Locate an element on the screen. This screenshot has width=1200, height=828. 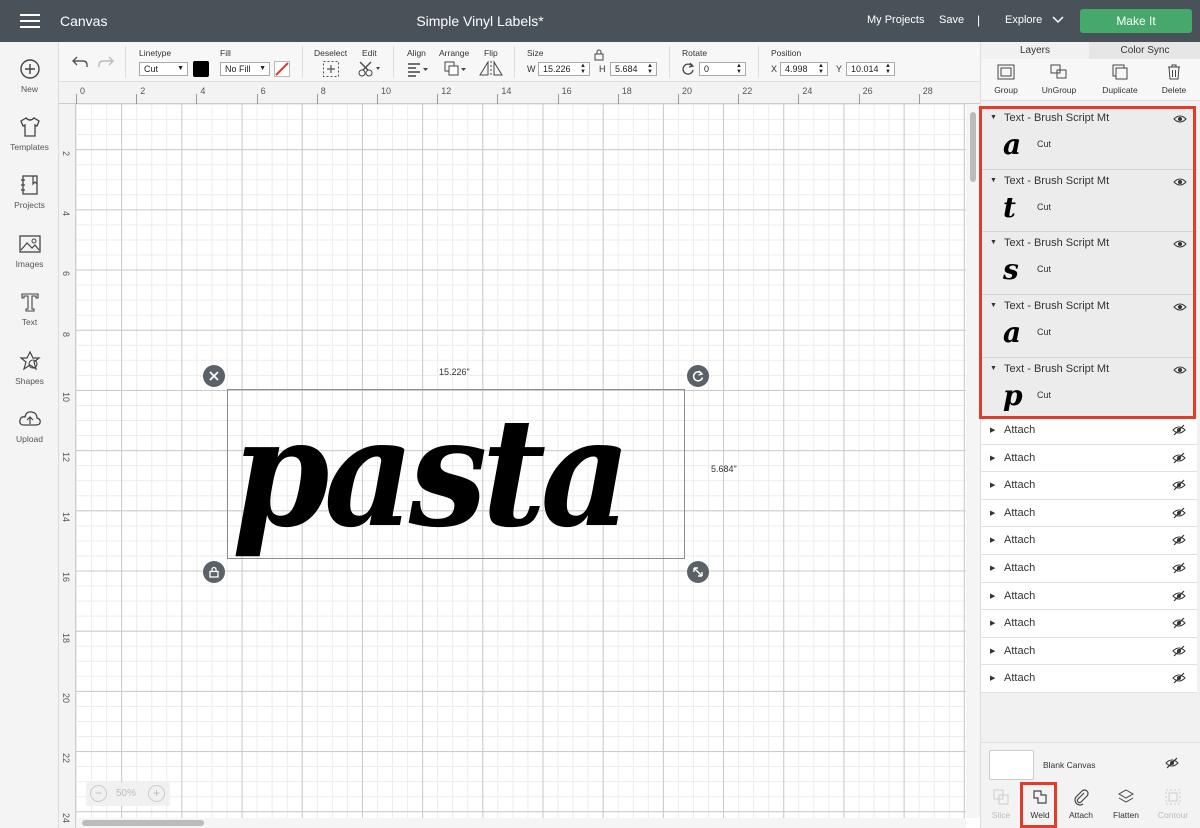
ruler-tick-label: 10 is located at coordinates (66, 396).